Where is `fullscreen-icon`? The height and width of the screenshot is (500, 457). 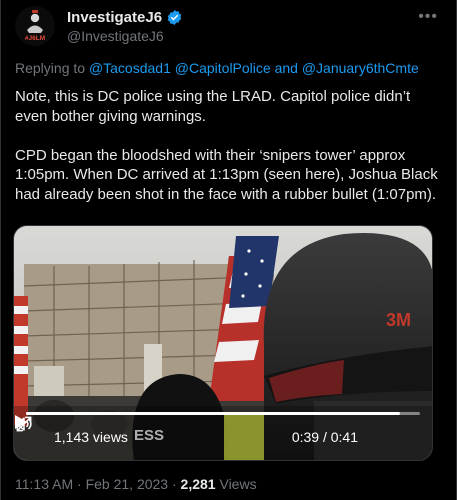 fullscreen-icon is located at coordinates (24, 424).